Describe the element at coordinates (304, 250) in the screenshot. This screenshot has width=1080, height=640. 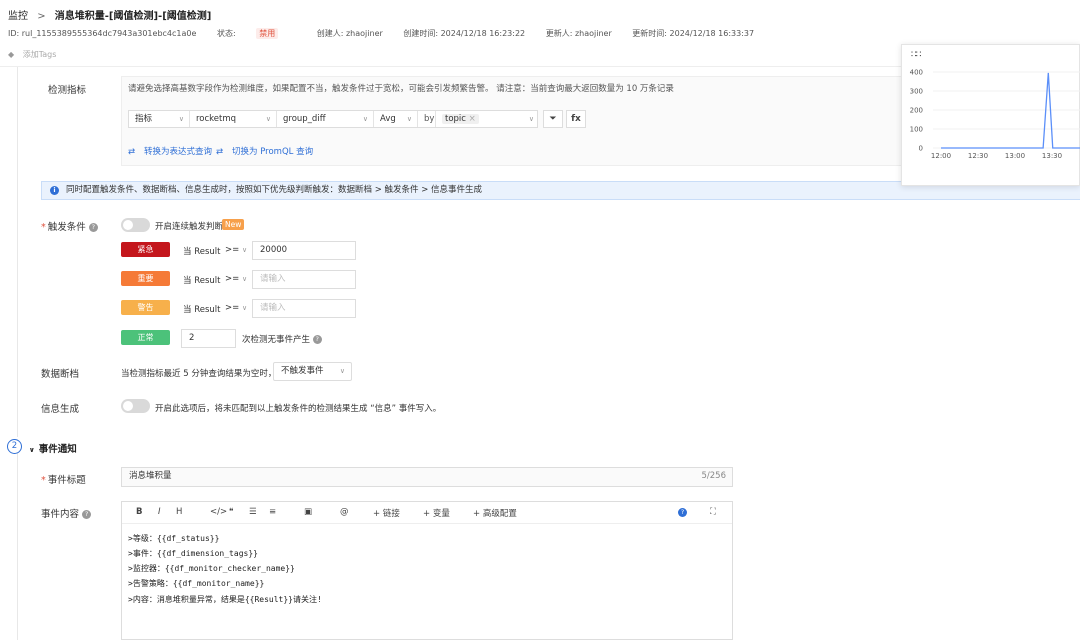
I see `level-threshold-input: 20000` at that location.